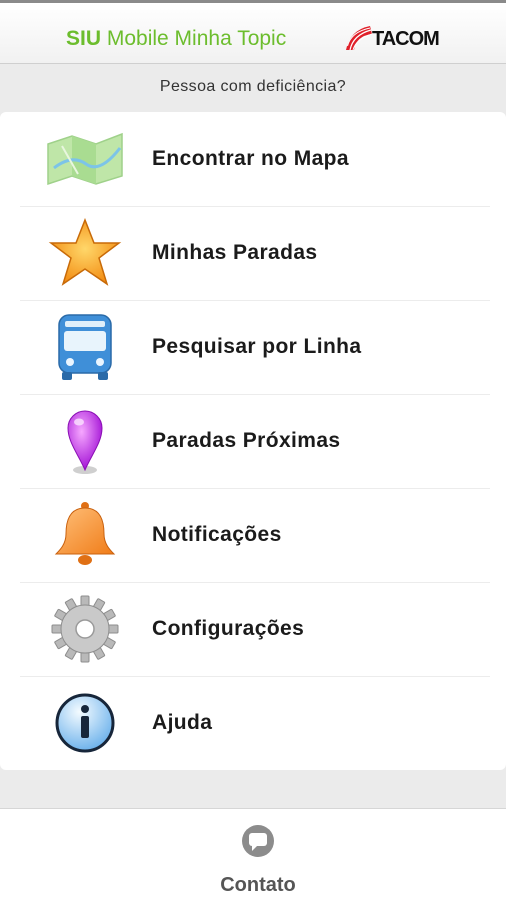 The height and width of the screenshot is (901, 506). Describe the element at coordinates (258, 841) in the screenshot. I see `chat-bubble-icon` at that location.